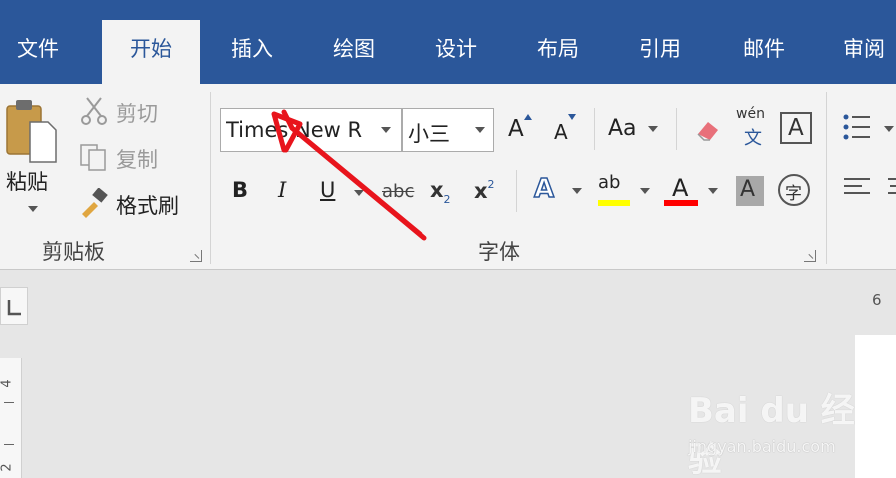  I want to click on font-dialog-launcher, so click(810, 256).